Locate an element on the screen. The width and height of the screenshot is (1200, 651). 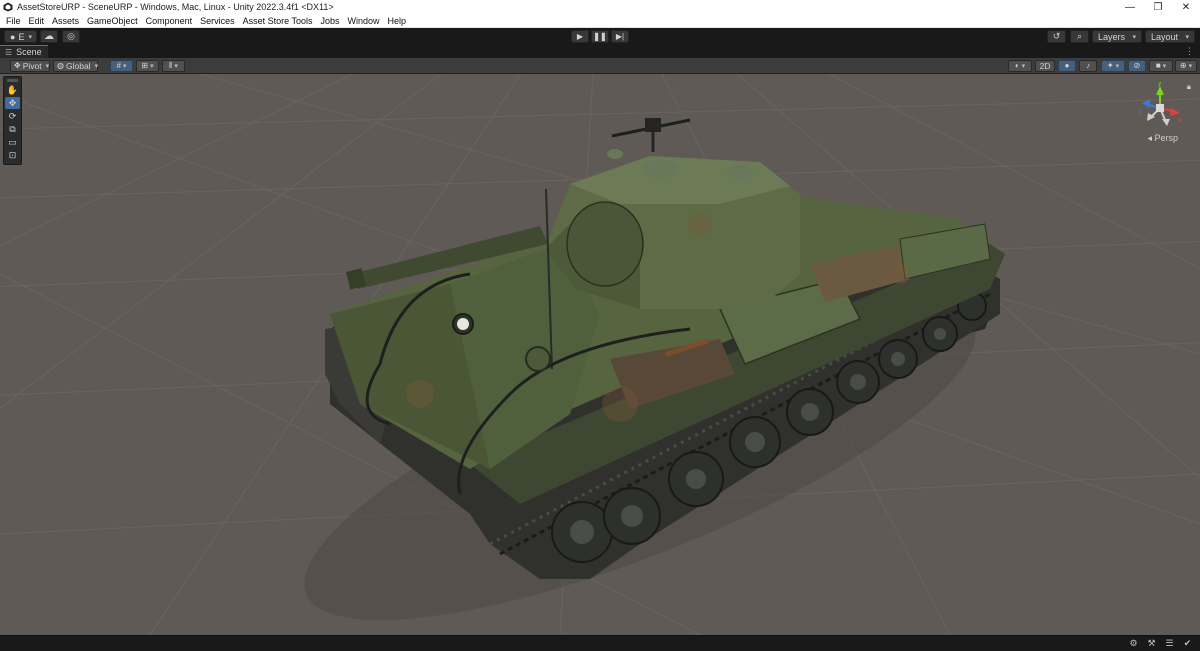
move-icon: ✥ is located at coordinates (12, 102).